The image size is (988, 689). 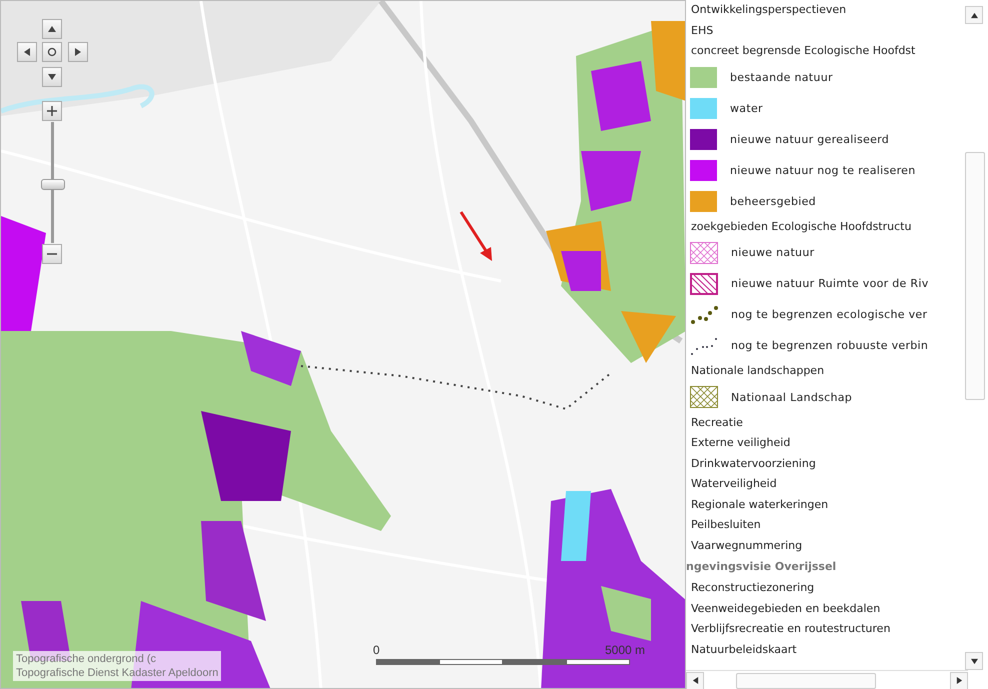 I want to click on zoom-in-button, so click(x=52, y=111).